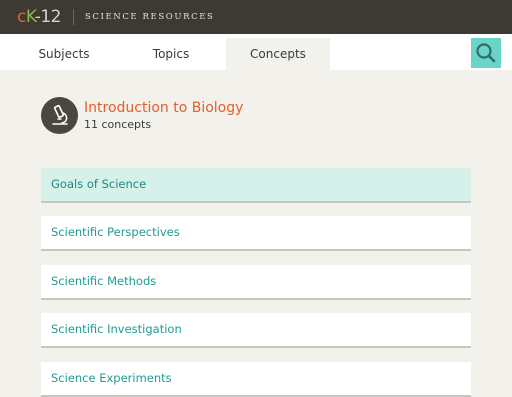 The width and height of the screenshot is (512, 397). I want to click on concept-scientific-perspectives: Scientific Perspectives, so click(256, 233).